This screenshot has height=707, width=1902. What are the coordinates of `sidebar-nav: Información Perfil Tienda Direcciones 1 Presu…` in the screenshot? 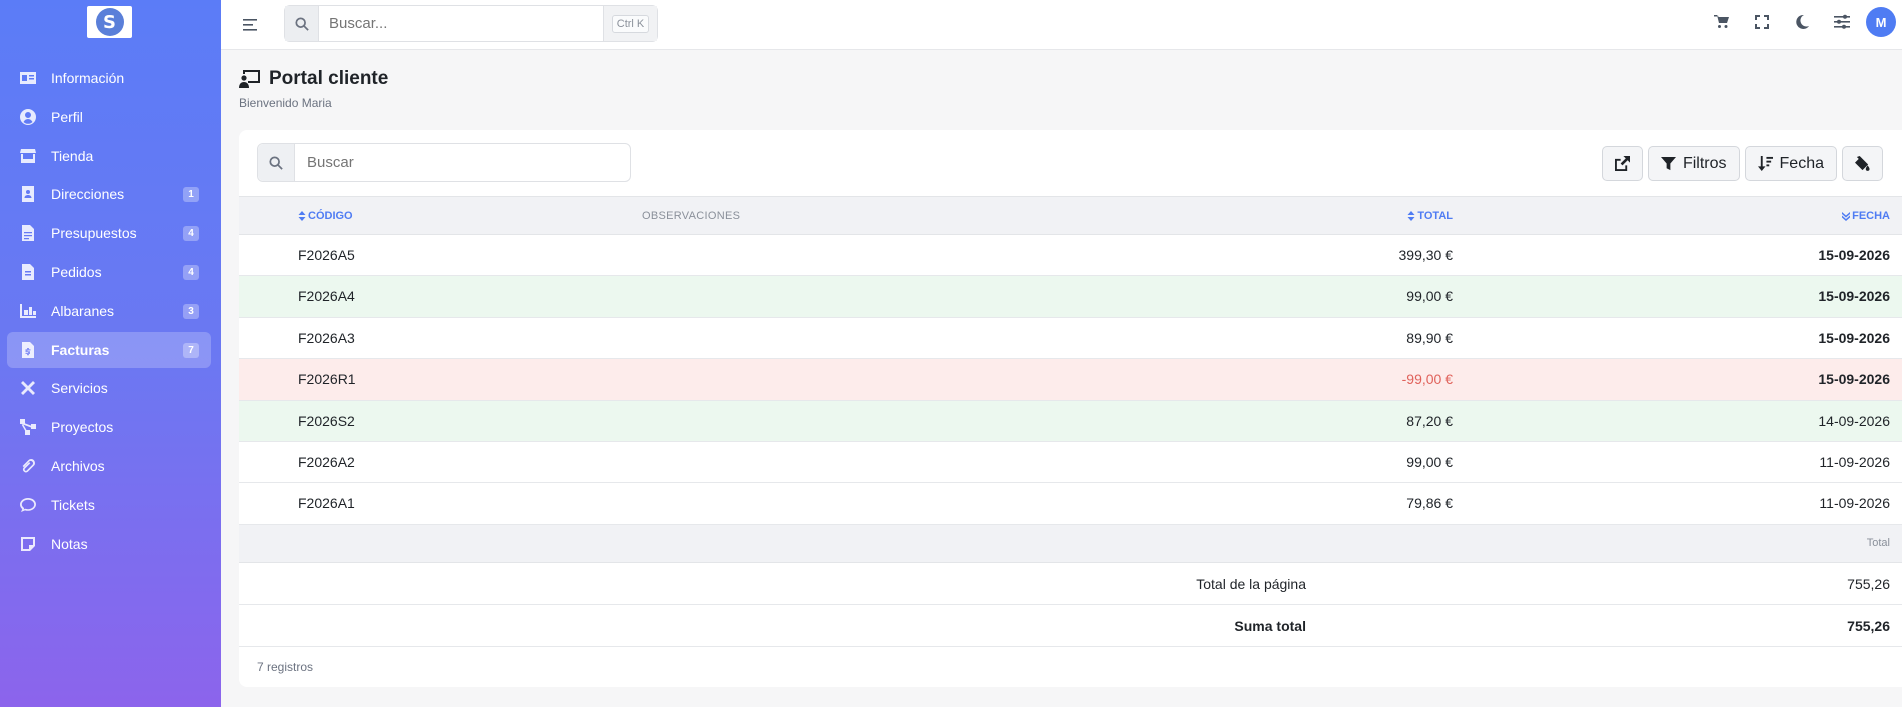 It's located at (109, 312).